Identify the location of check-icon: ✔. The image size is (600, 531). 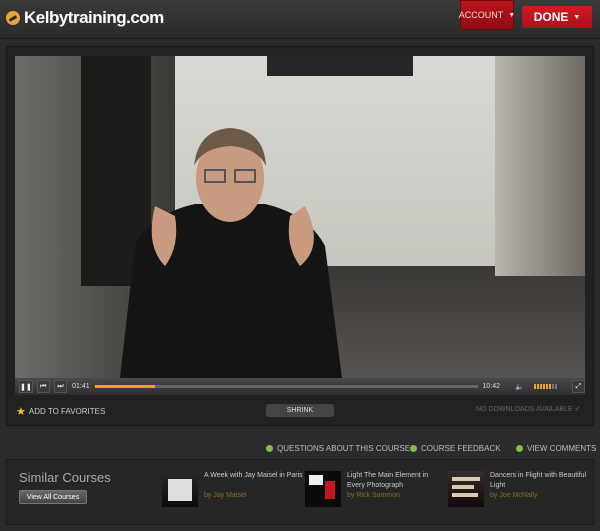
(577, 409).